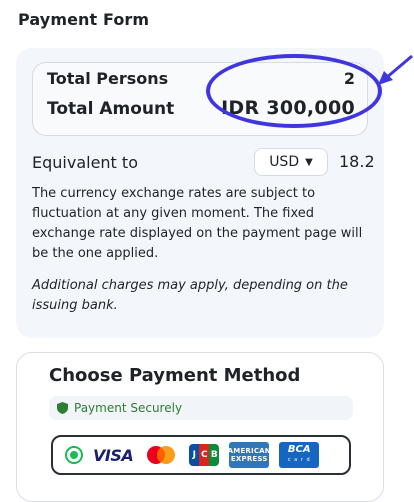 The image size is (414, 502). Describe the element at coordinates (299, 455) in the screenshot. I see `bca-card-logo: BCA c a r d` at that location.